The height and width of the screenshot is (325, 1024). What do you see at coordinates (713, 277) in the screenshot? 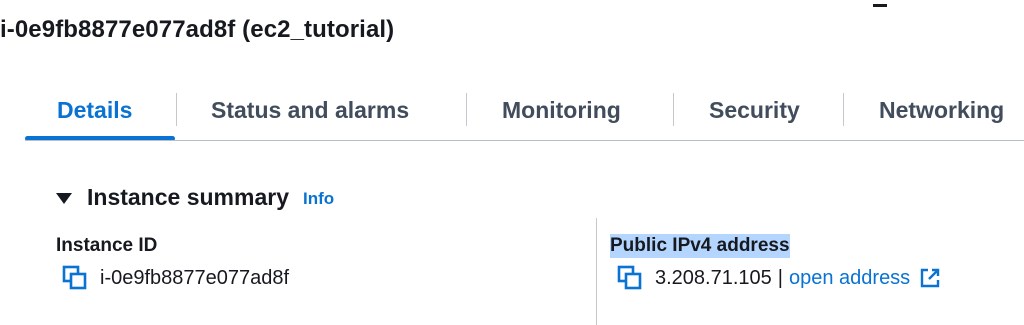
I see `public-ipv4-value: 3.208.71.105` at bounding box center [713, 277].